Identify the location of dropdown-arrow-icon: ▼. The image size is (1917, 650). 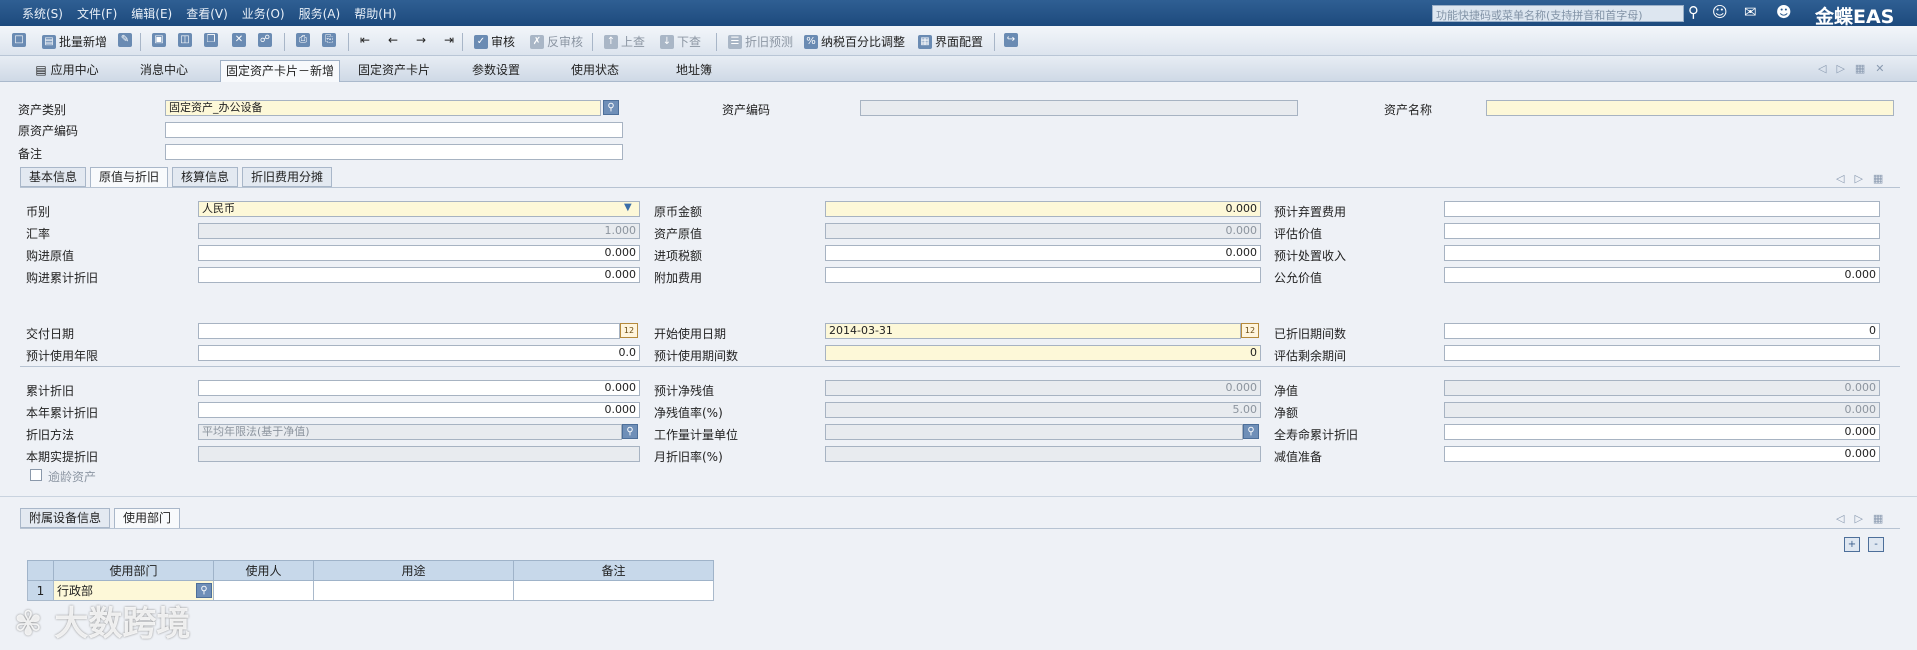
(628, 207).